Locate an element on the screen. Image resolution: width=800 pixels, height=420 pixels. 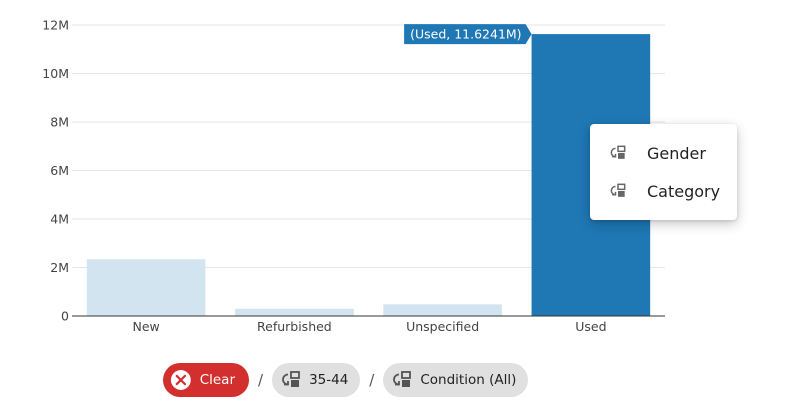
x-tick-label: Refurbished is located at coordinates (294, 326).